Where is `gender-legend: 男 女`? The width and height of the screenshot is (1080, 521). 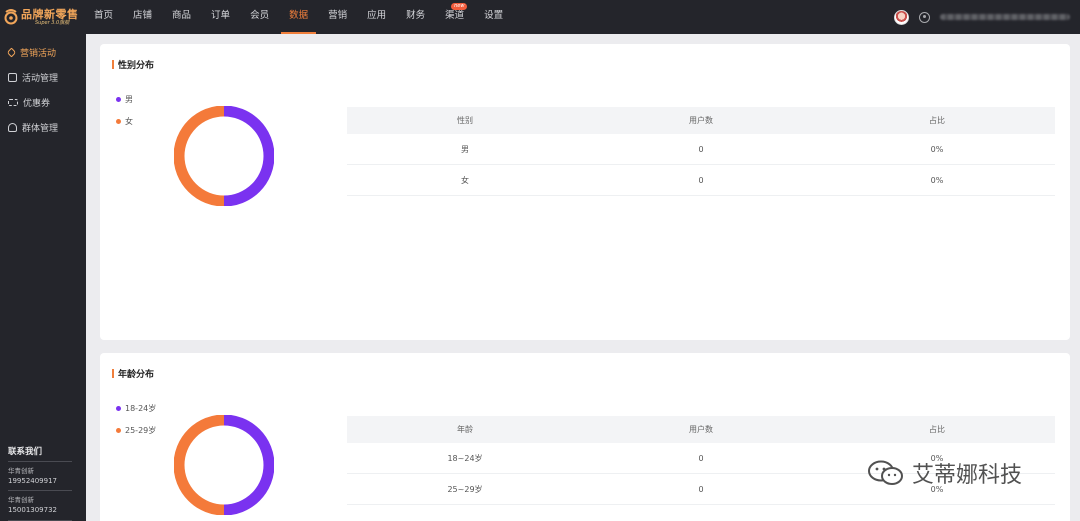
gender-legend: 男 女 is located at coordinates (124, 110).